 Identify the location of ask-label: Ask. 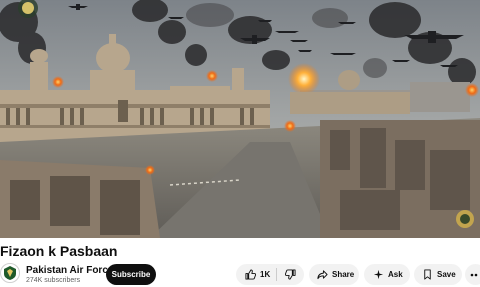
(395, 274).